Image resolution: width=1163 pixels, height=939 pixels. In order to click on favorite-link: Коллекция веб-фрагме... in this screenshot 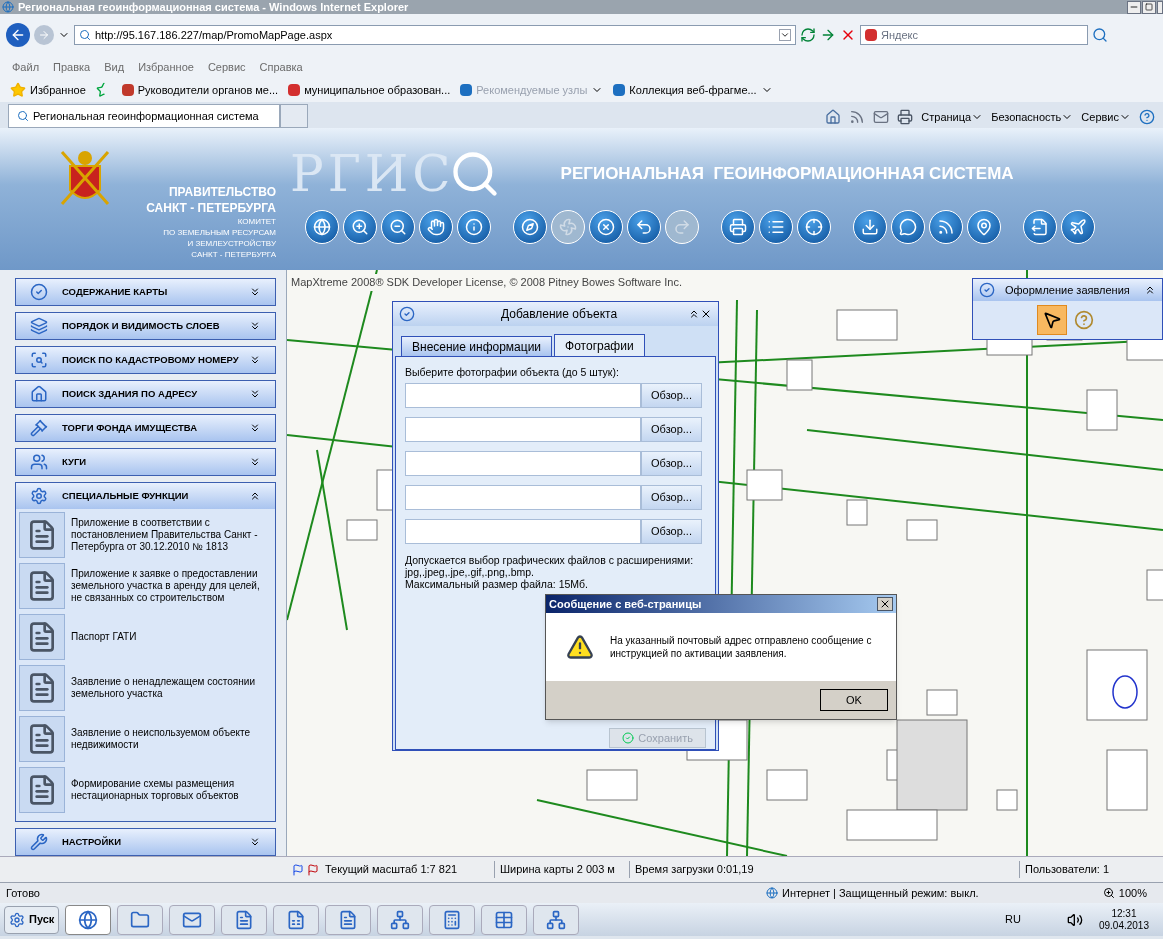, I will do `click(693, 90)`.